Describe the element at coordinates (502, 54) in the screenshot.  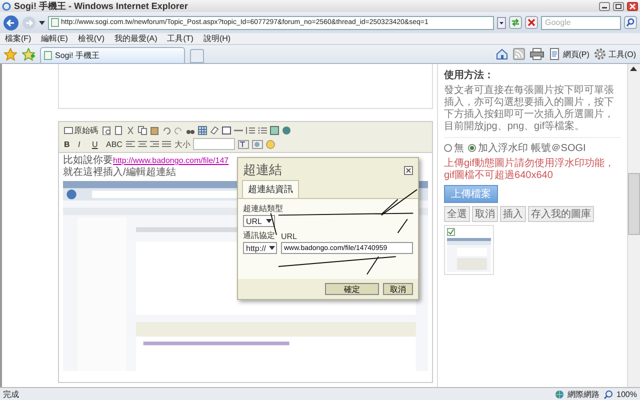
I see `home-icon` at that location.